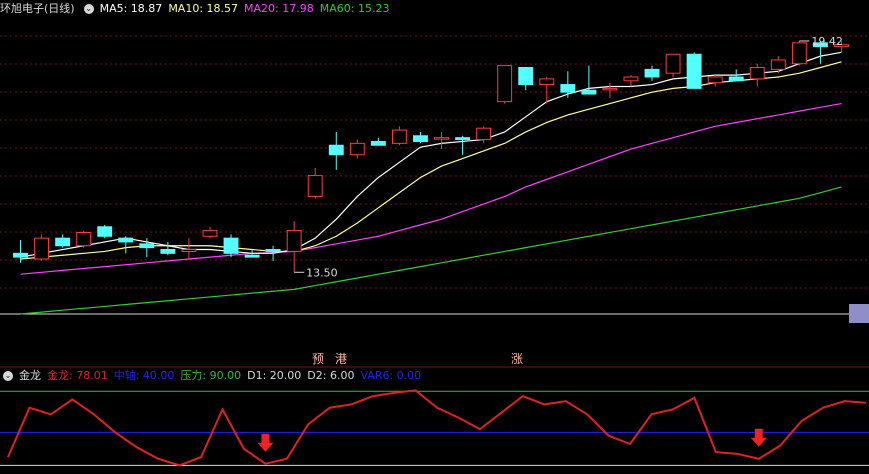 Image resolution: width=869 pixels, height=474 pixels. I want to click on signal-label-0: 预, so click(318, 359).